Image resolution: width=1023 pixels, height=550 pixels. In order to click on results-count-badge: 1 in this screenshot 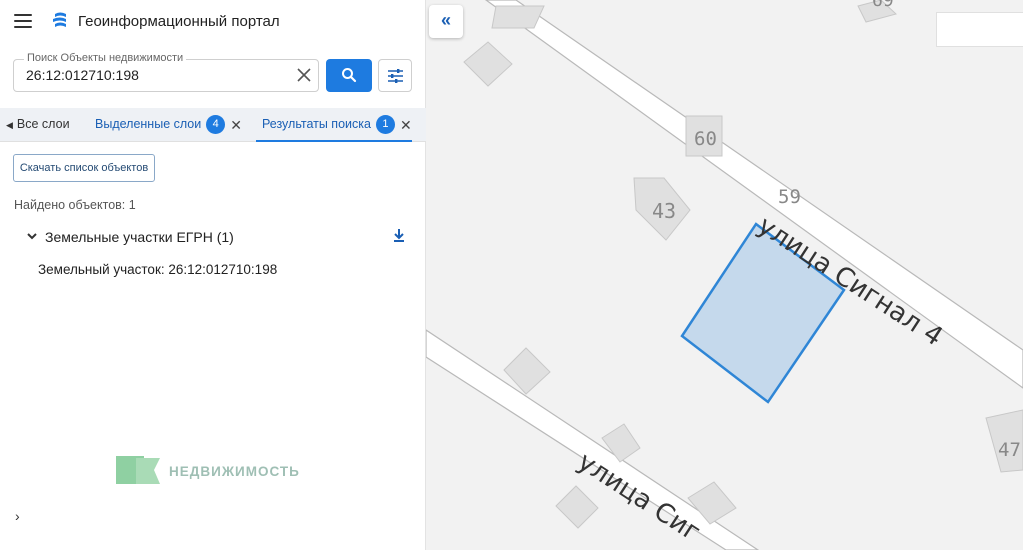, I will do `click(385, 125)`.